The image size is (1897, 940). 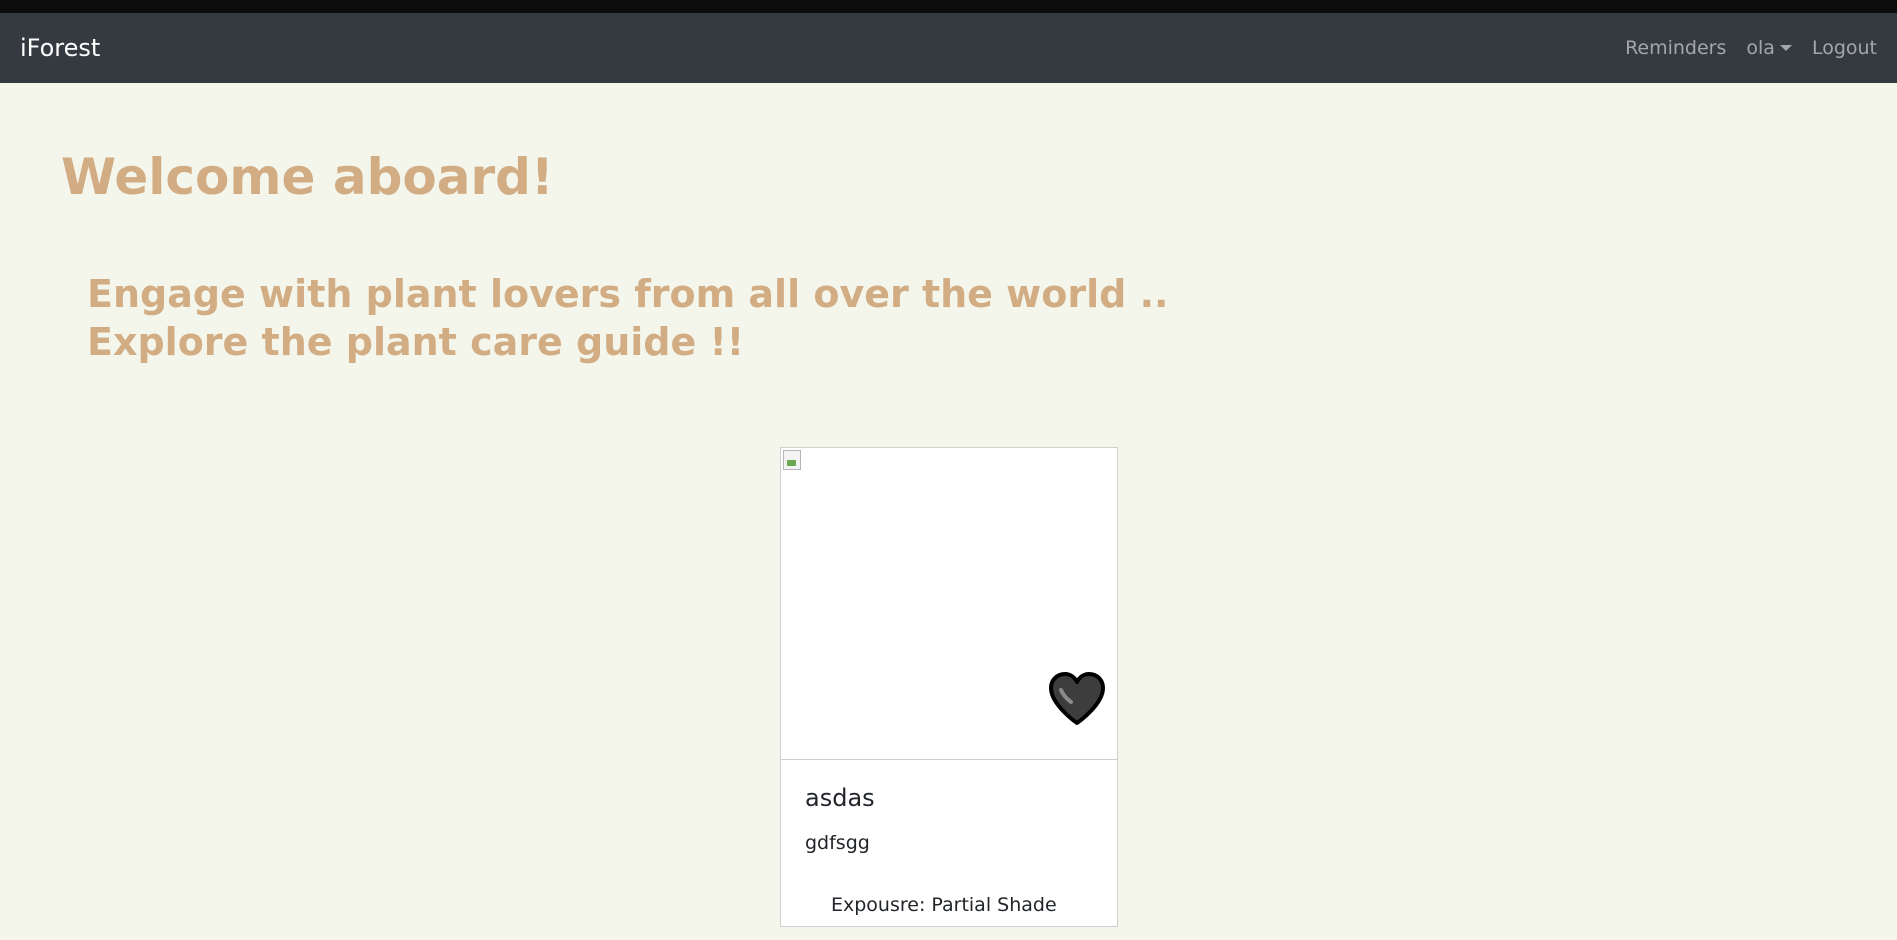 I want to click on card-exposure: Expousre: Partial Shade, so click(x=944, y=905).